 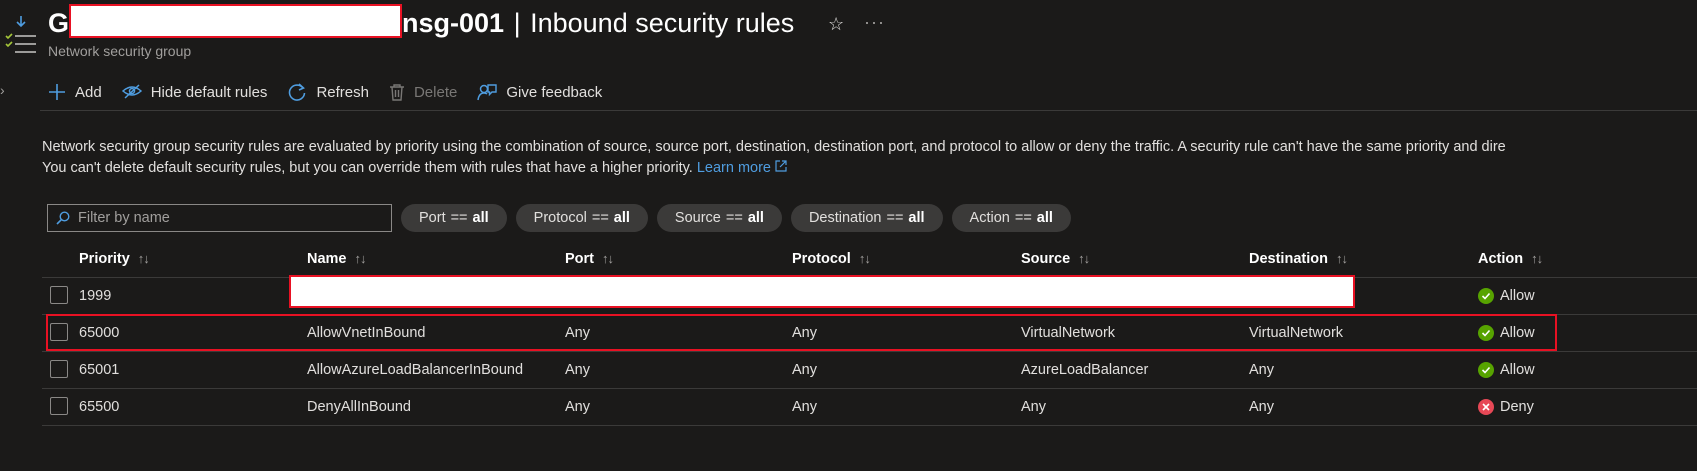 I want to click on column-header-label: Action, so click(x=1501, y=258).